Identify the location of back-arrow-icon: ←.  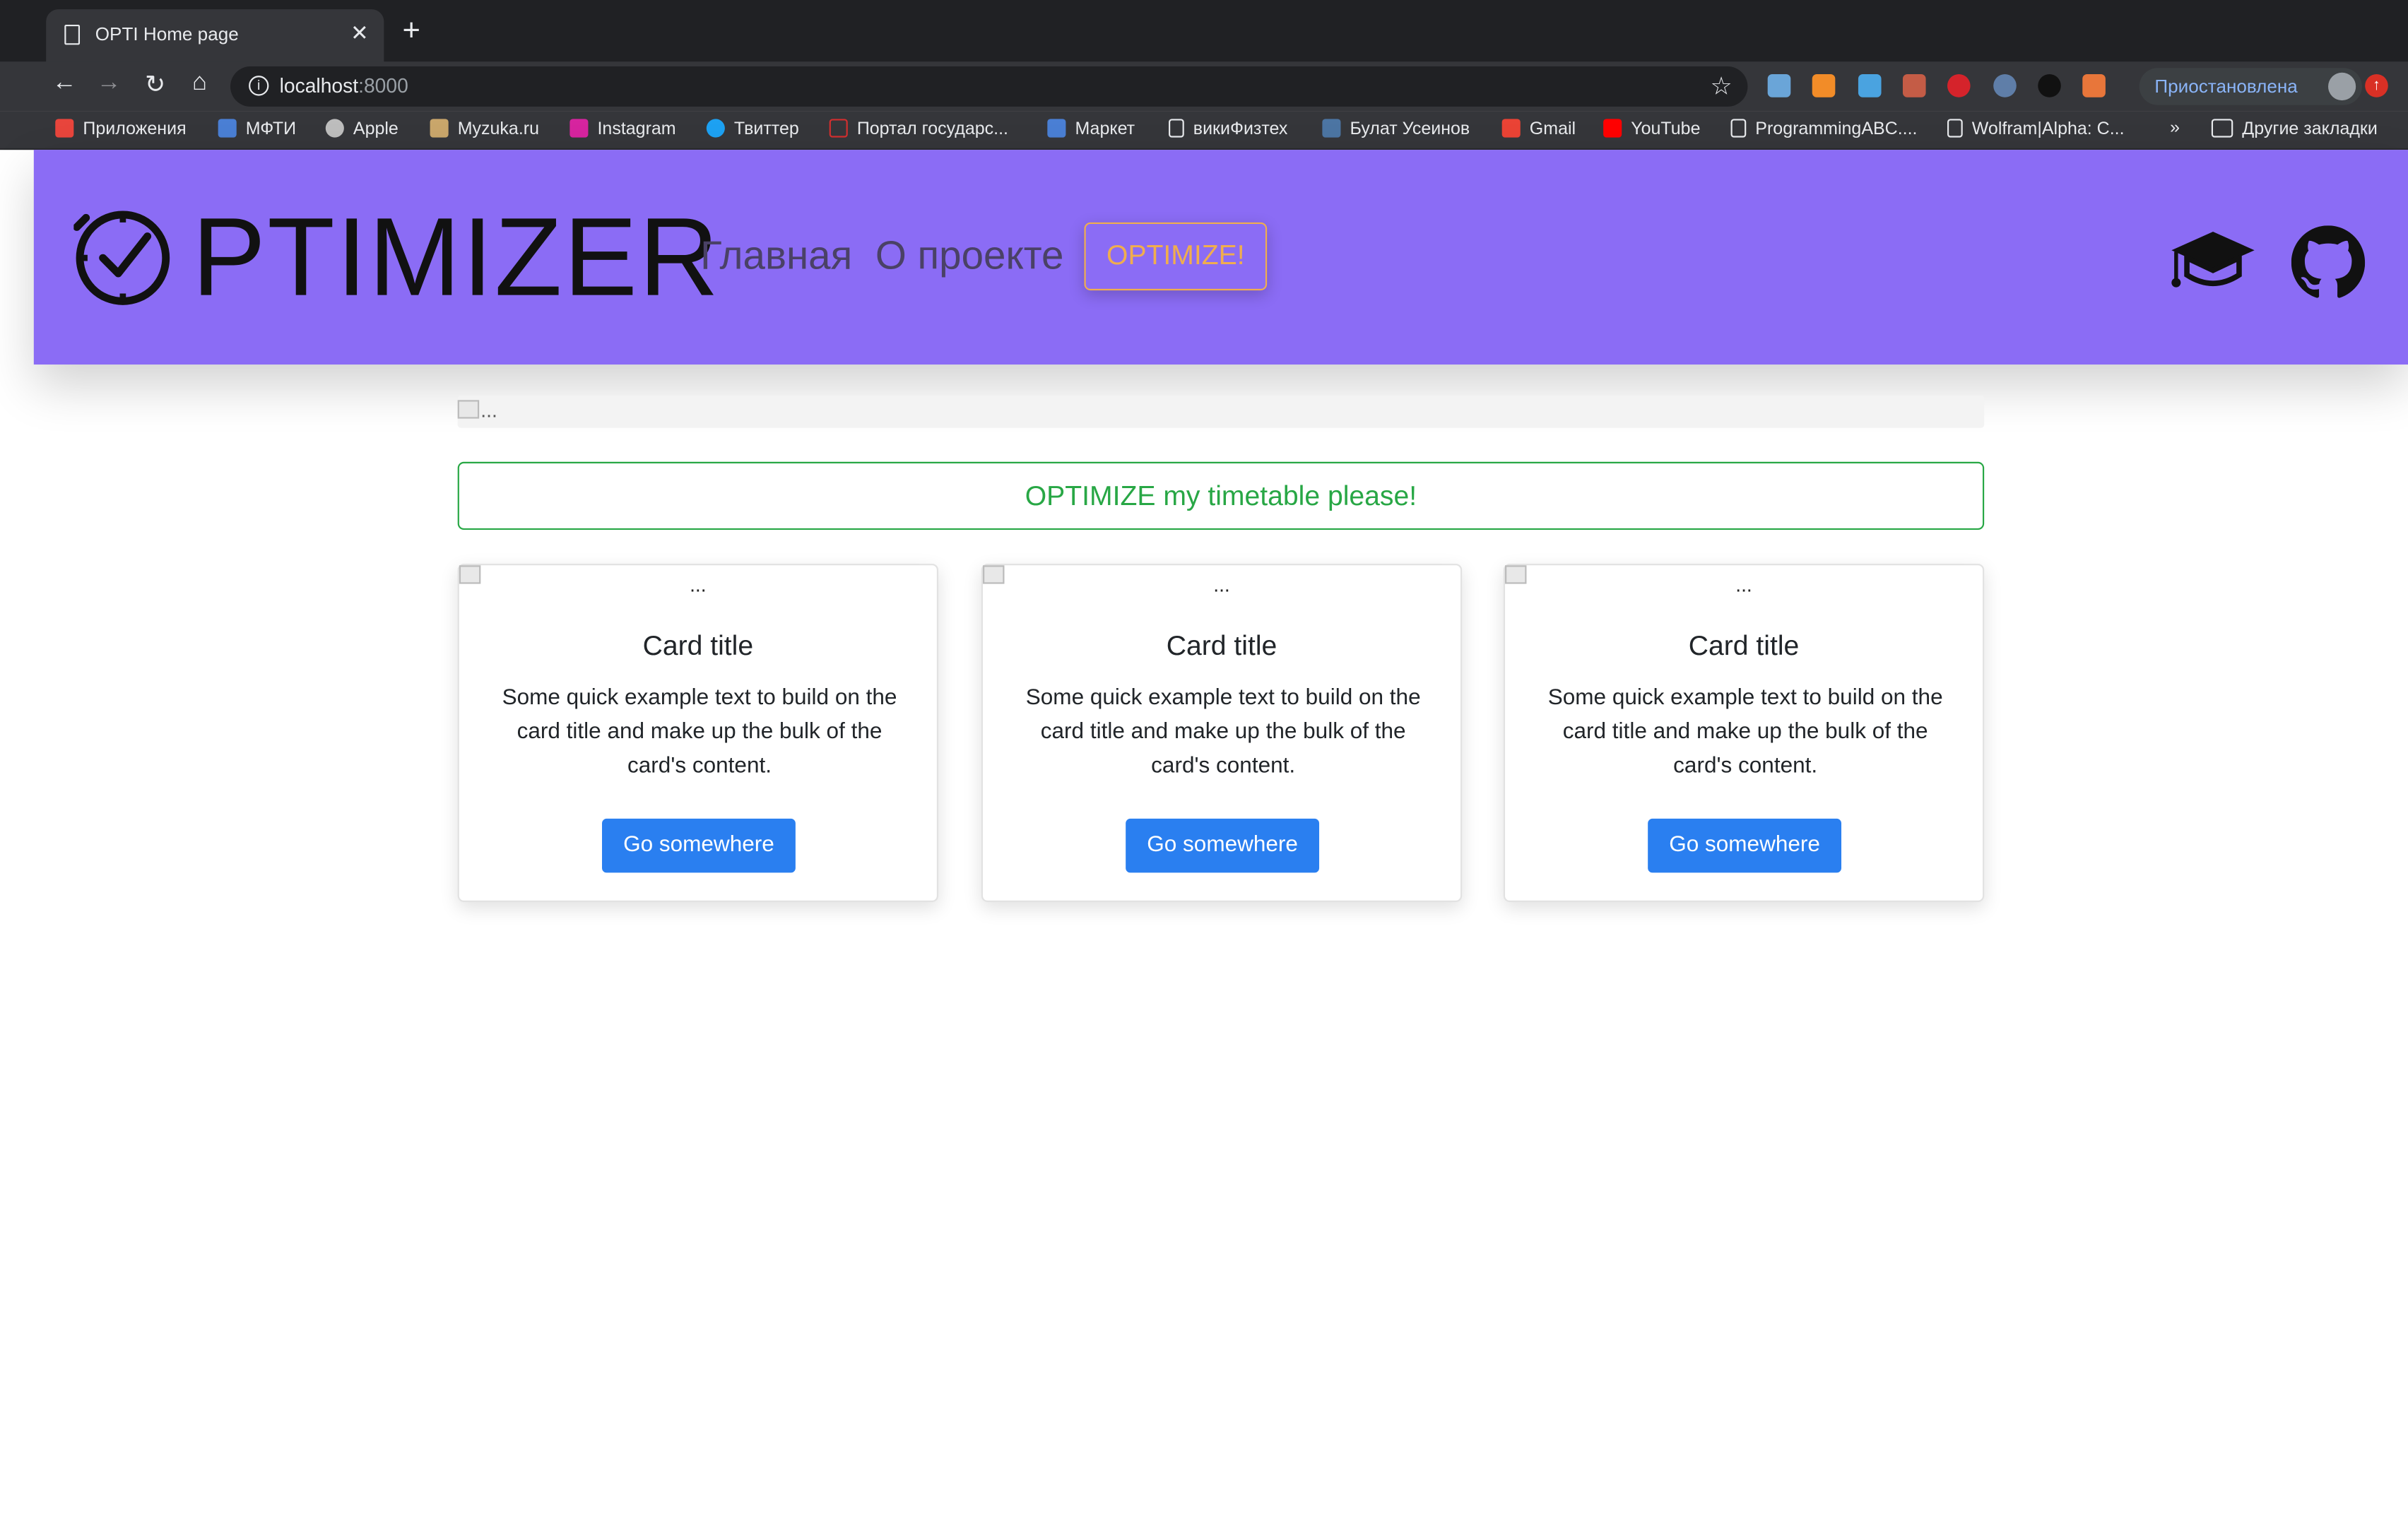
(64, 83).